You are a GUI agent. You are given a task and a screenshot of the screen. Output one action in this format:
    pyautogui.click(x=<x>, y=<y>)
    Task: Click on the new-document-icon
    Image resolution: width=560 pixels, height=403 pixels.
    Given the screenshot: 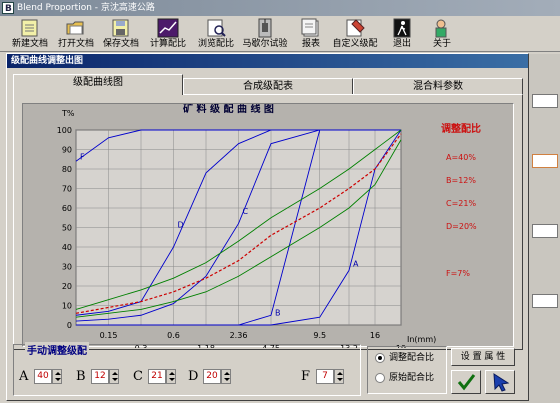 What is the action you would take?
    pyautogui.click(x=30, y=28)
    